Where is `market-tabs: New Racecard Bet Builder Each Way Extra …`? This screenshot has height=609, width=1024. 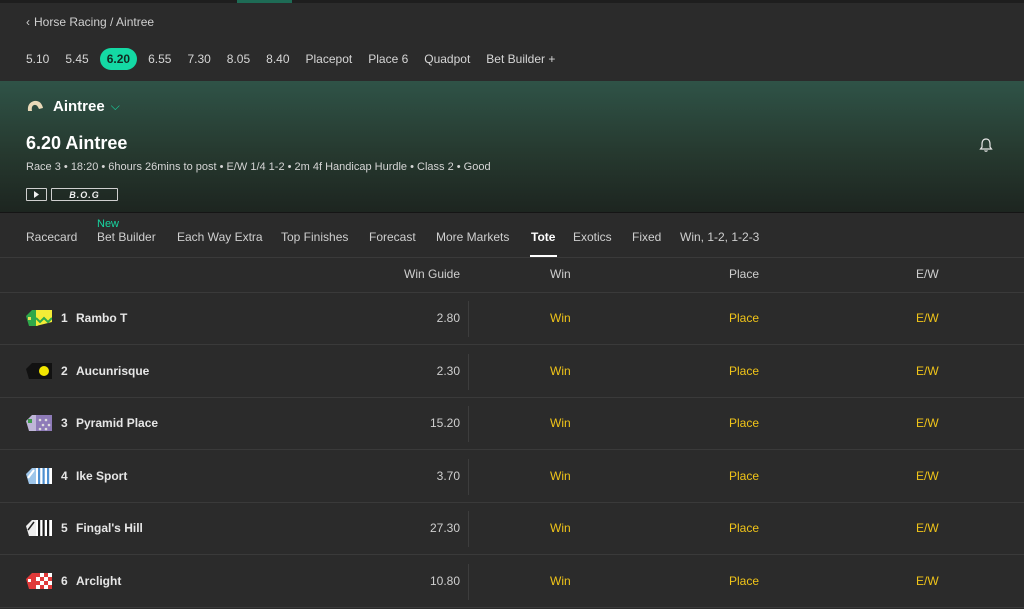
market-tabs: New Racecard Bet Builder Each Way Extra … is located at coordinates (512, 236).